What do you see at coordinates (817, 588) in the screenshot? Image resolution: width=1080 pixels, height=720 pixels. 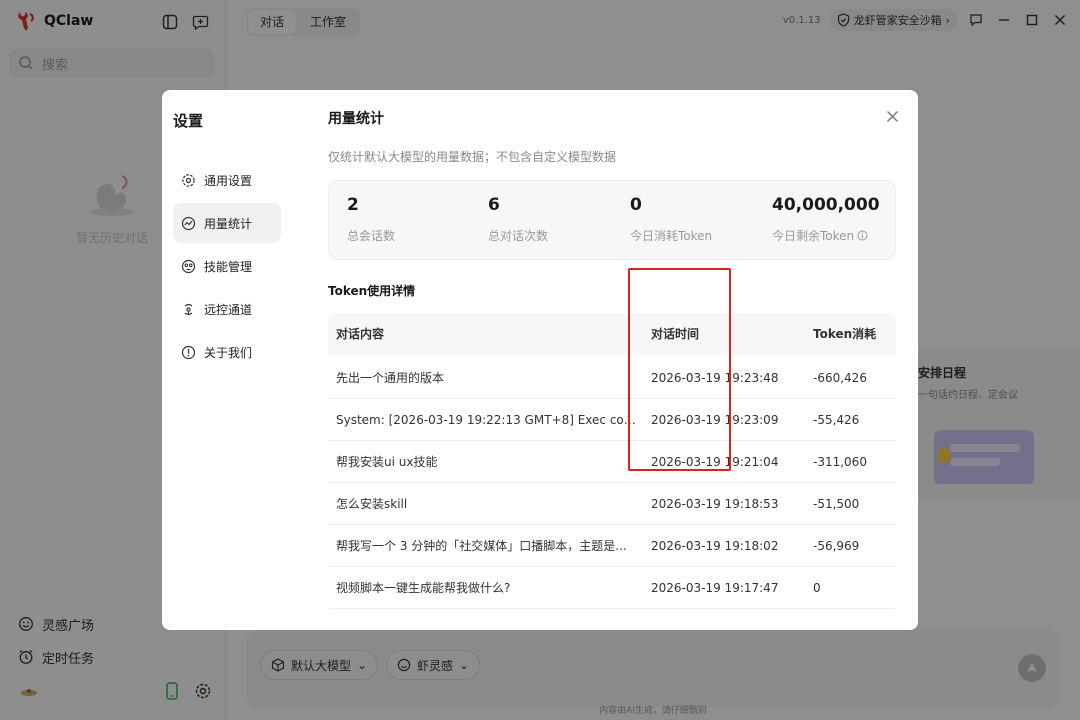 I see `row-tokens: 0` at bounding box center [817, 588].